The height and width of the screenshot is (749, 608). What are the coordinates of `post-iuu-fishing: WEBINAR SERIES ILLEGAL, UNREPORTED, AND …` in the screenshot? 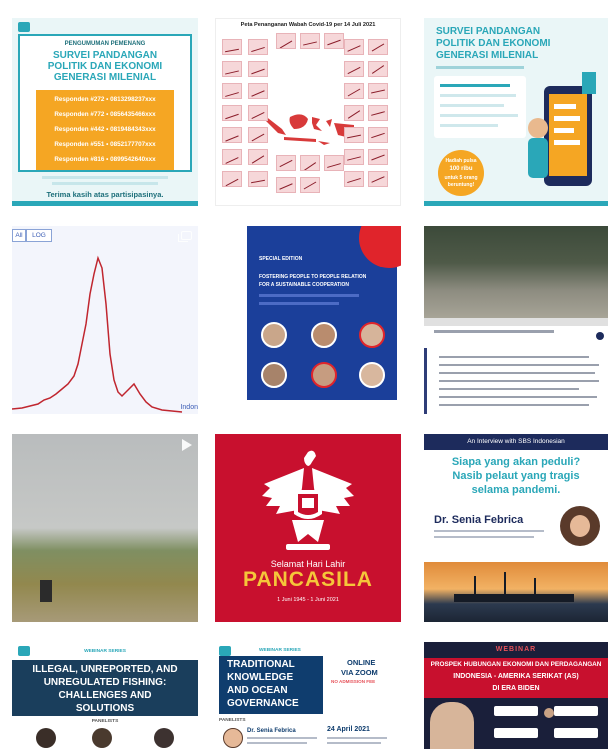 It's located at (105, 695).